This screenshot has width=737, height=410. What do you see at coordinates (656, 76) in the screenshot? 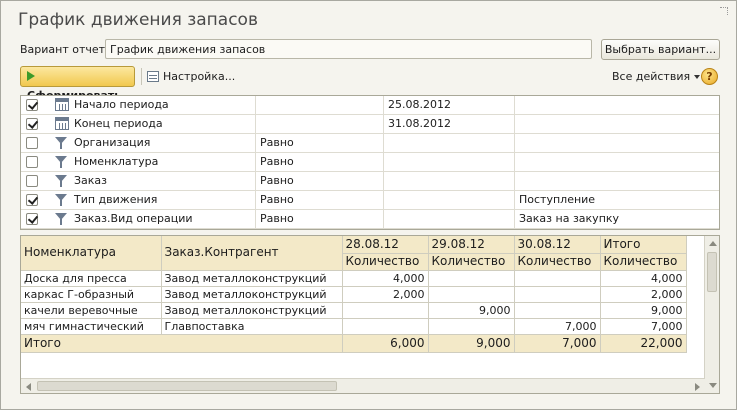
I see `all-actions-menu: Все действия` at bounding box center [656, 76].